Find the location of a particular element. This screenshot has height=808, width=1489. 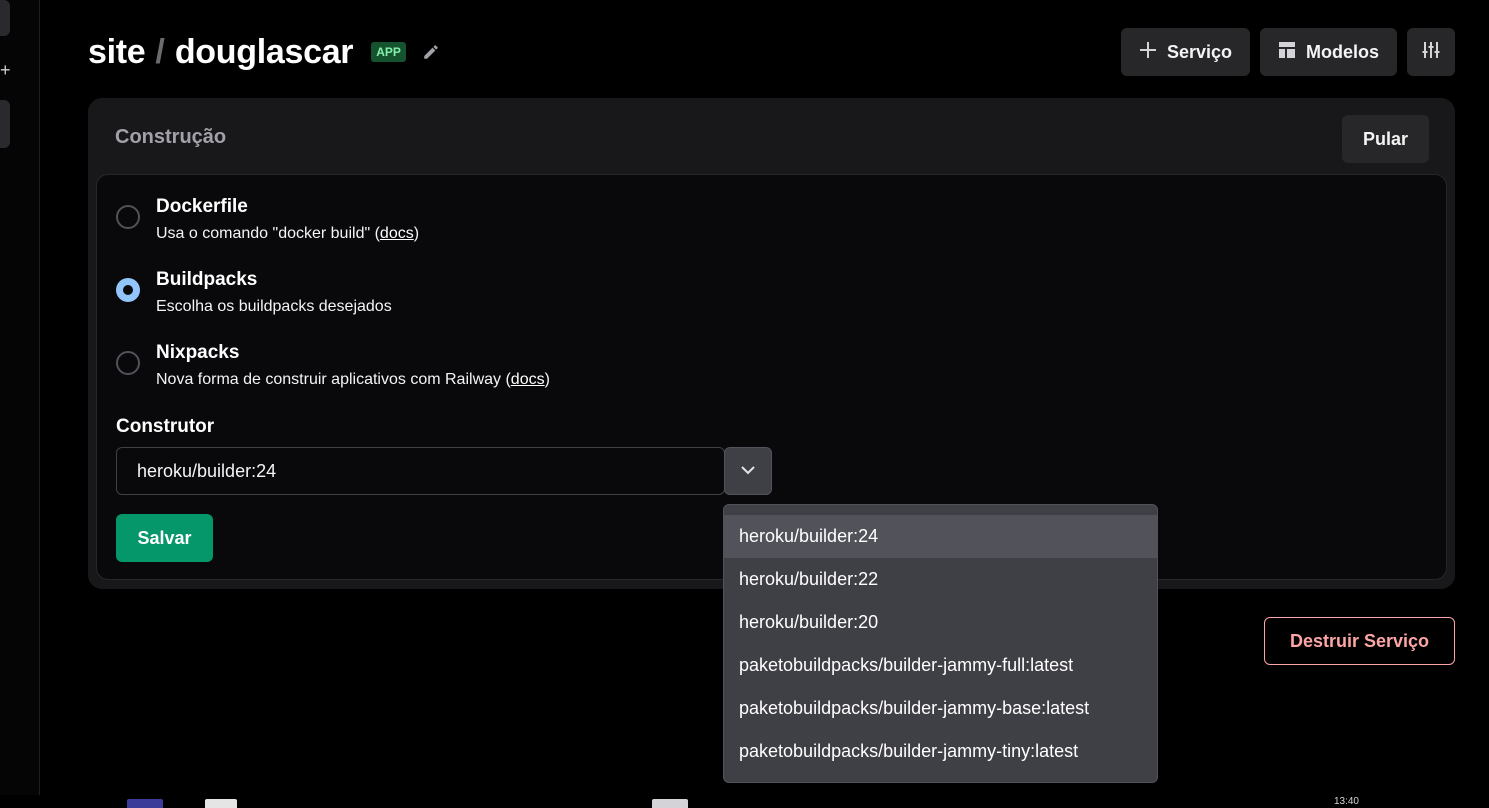

destroy-service-button: Destruir Serviço is located at coordinates (1359, 641).